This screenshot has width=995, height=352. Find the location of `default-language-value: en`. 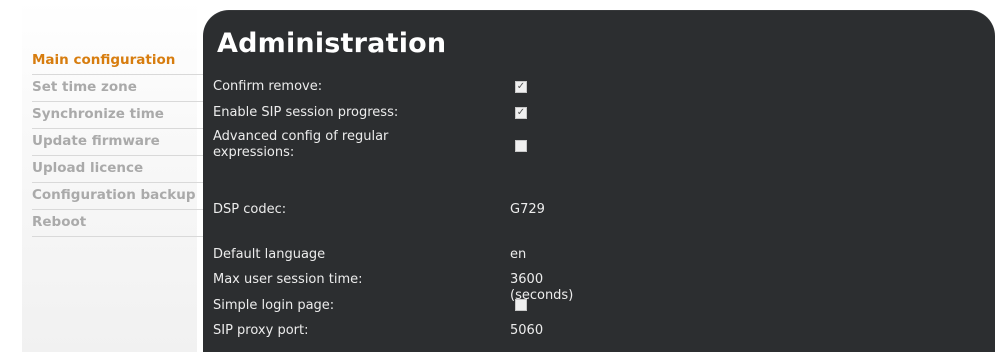

default-language-value: en is located at coordinates (518, 254).